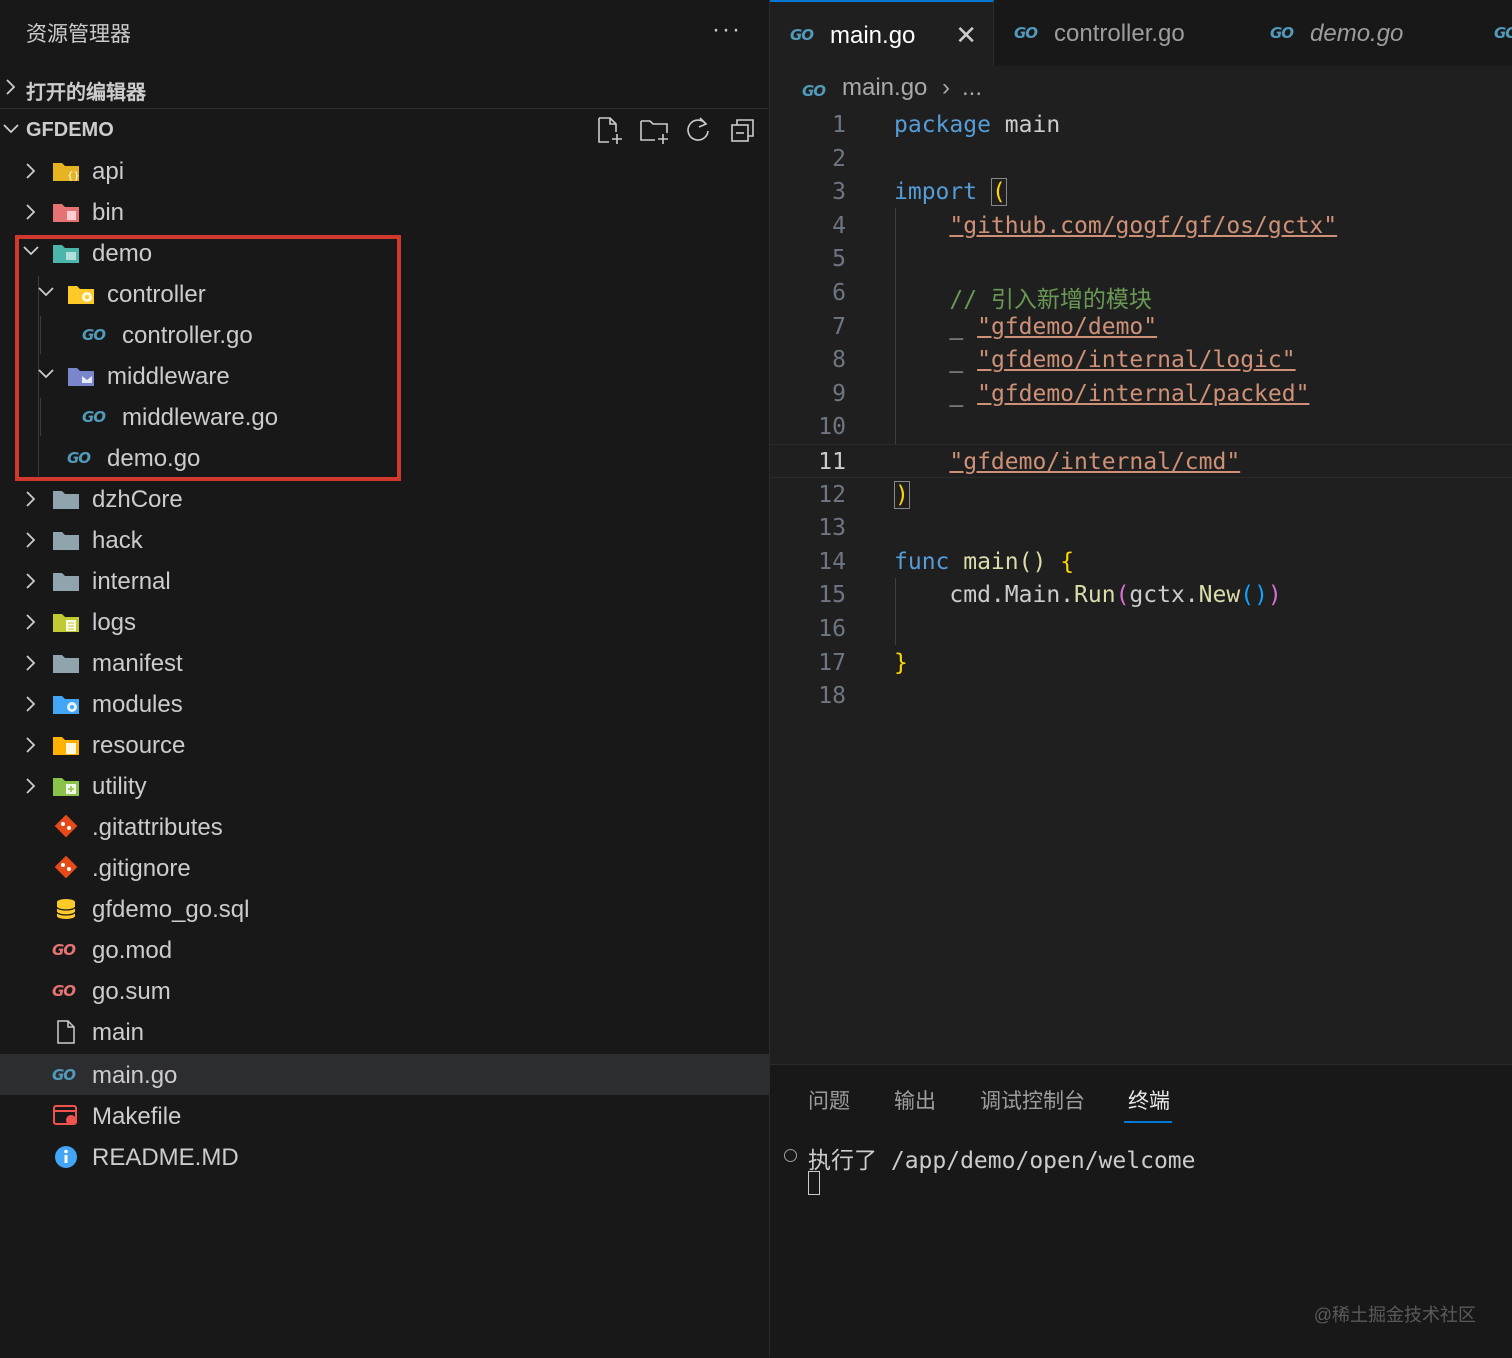  Describe the element at coordinates (1141, 629) in the screenshot. I see `code-line: 16` at that location.